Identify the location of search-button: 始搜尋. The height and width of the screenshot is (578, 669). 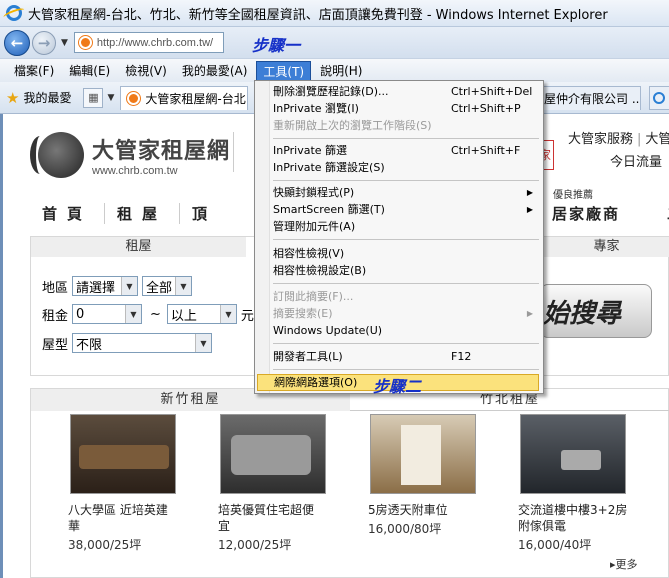
(596, 311).